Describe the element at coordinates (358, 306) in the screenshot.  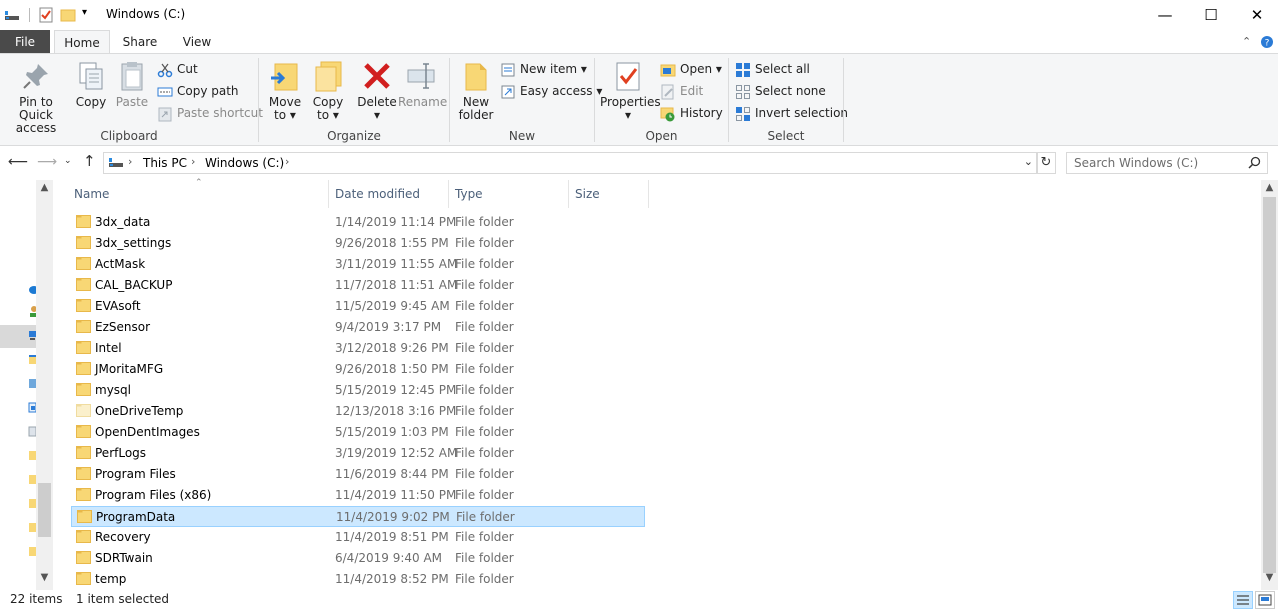
I see `file-row: EVAsoft 11/5/2019 9:45 AM File folder` at that location.